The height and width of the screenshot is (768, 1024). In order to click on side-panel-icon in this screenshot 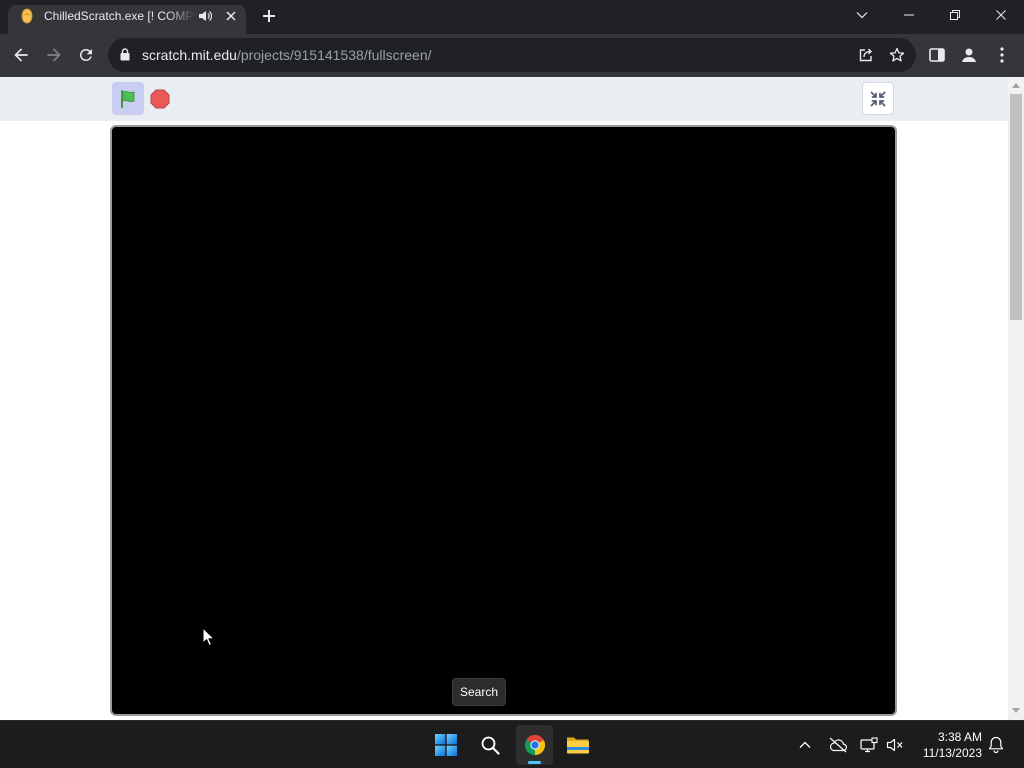, I will do `click(937, 55)`.